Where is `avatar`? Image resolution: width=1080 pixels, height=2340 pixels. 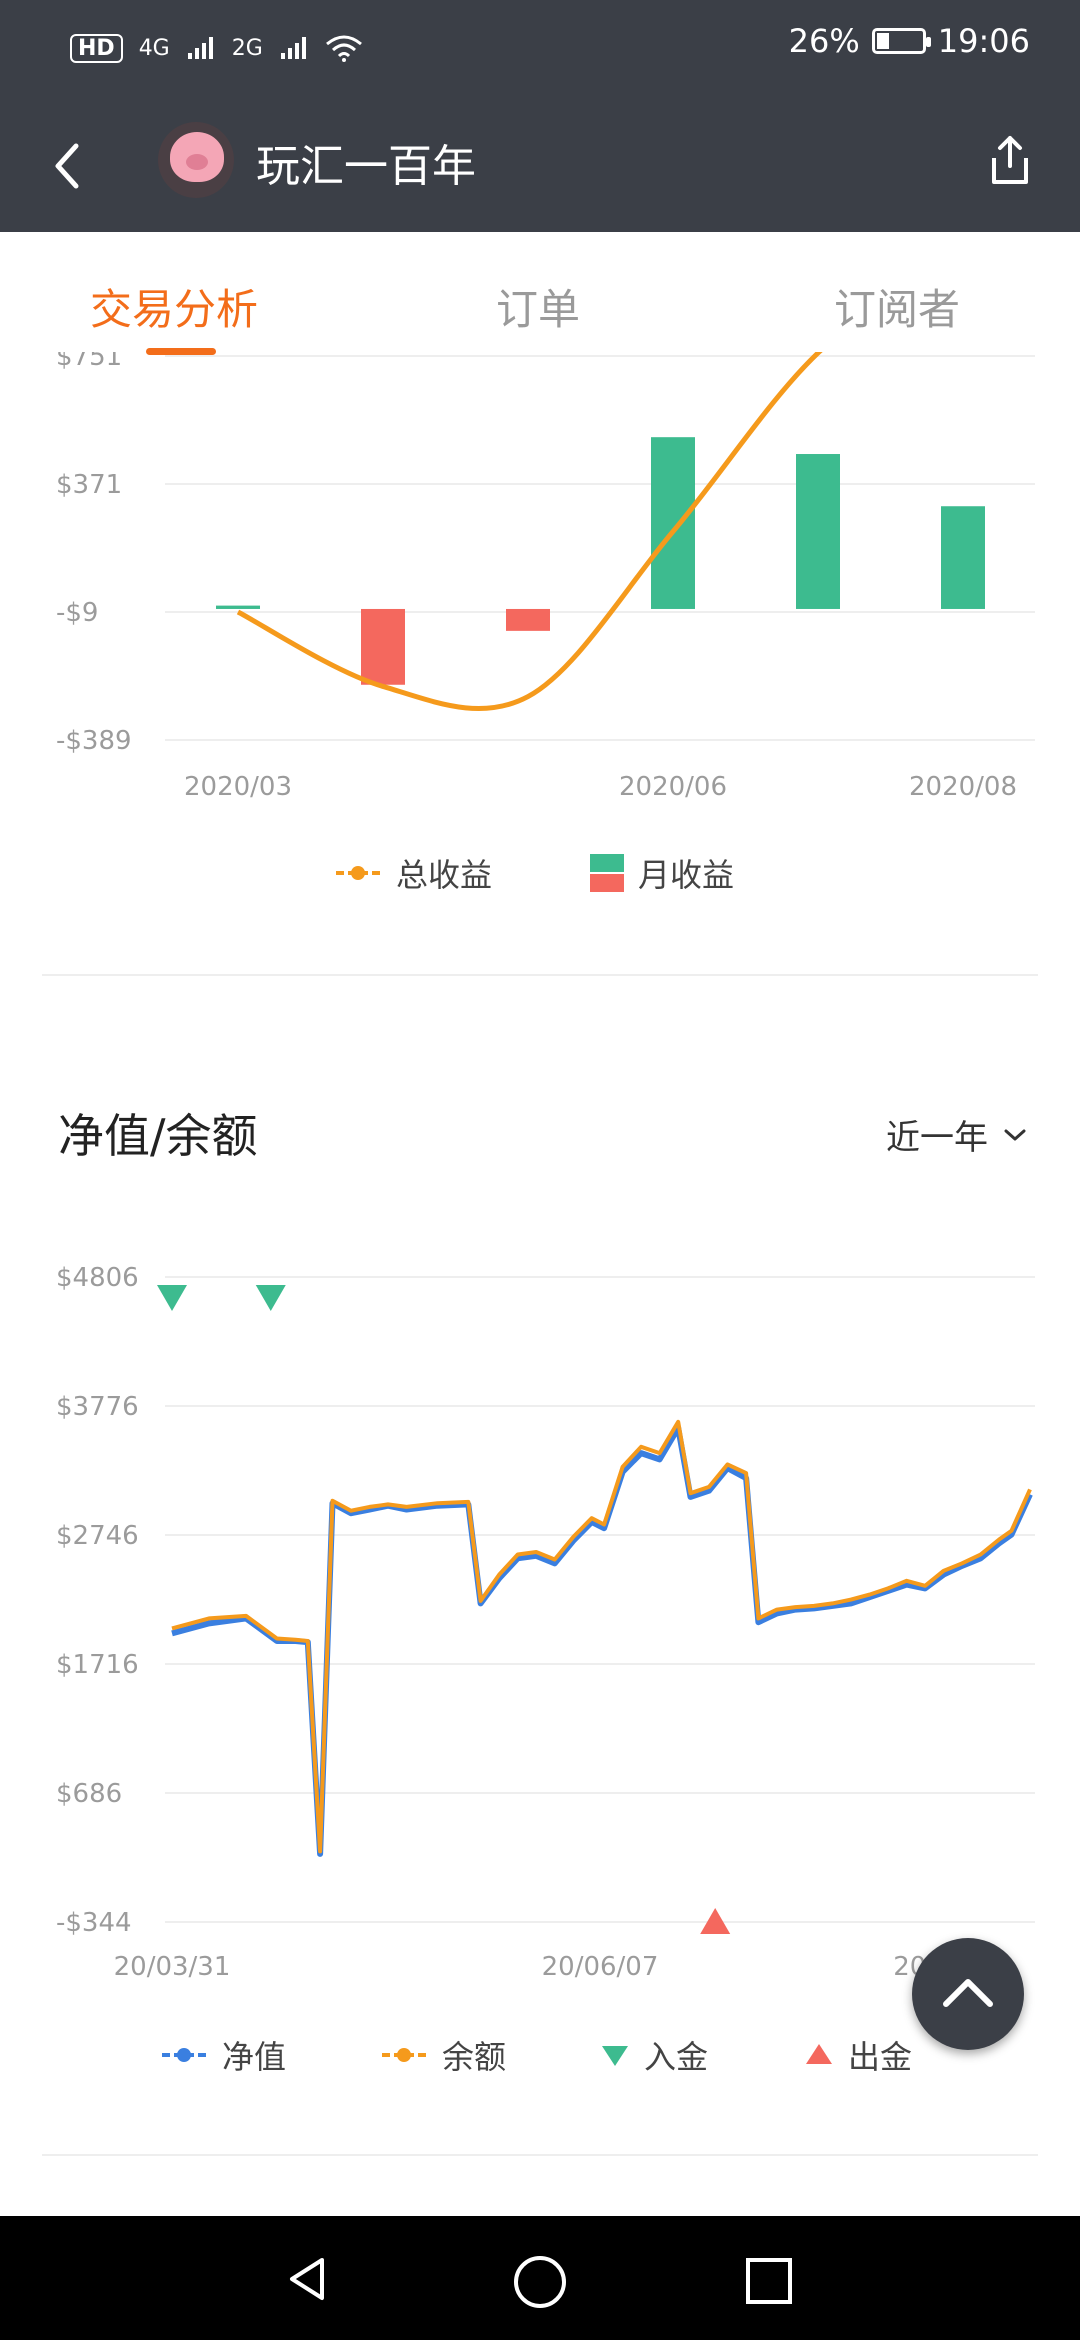 avatar is located at coordinates (196, 160).